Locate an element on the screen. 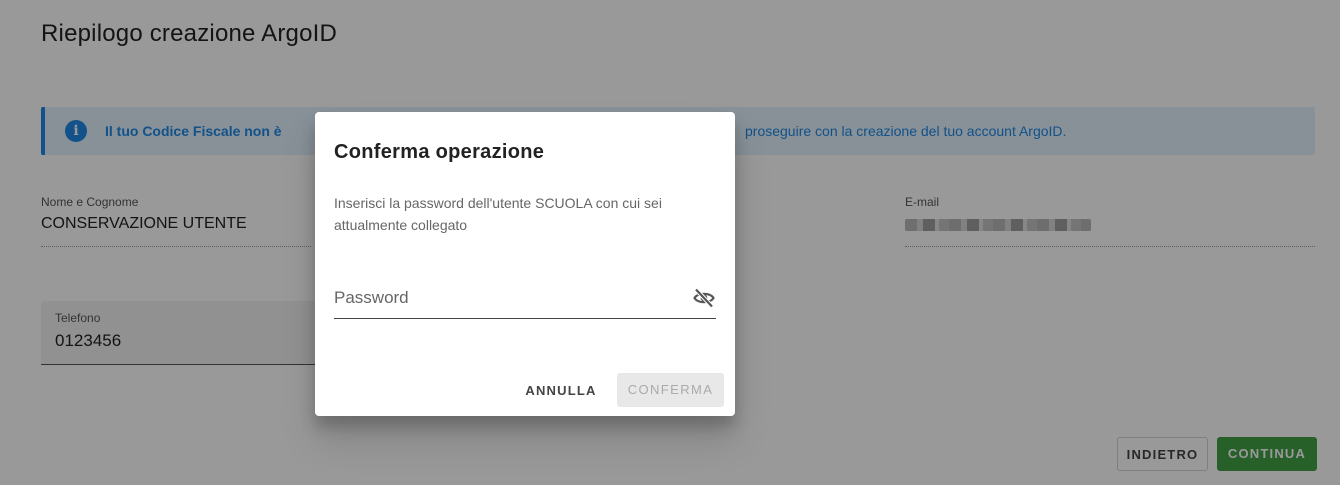 The image size is (1340, 485). password-input is located at coordinates (504, 298).